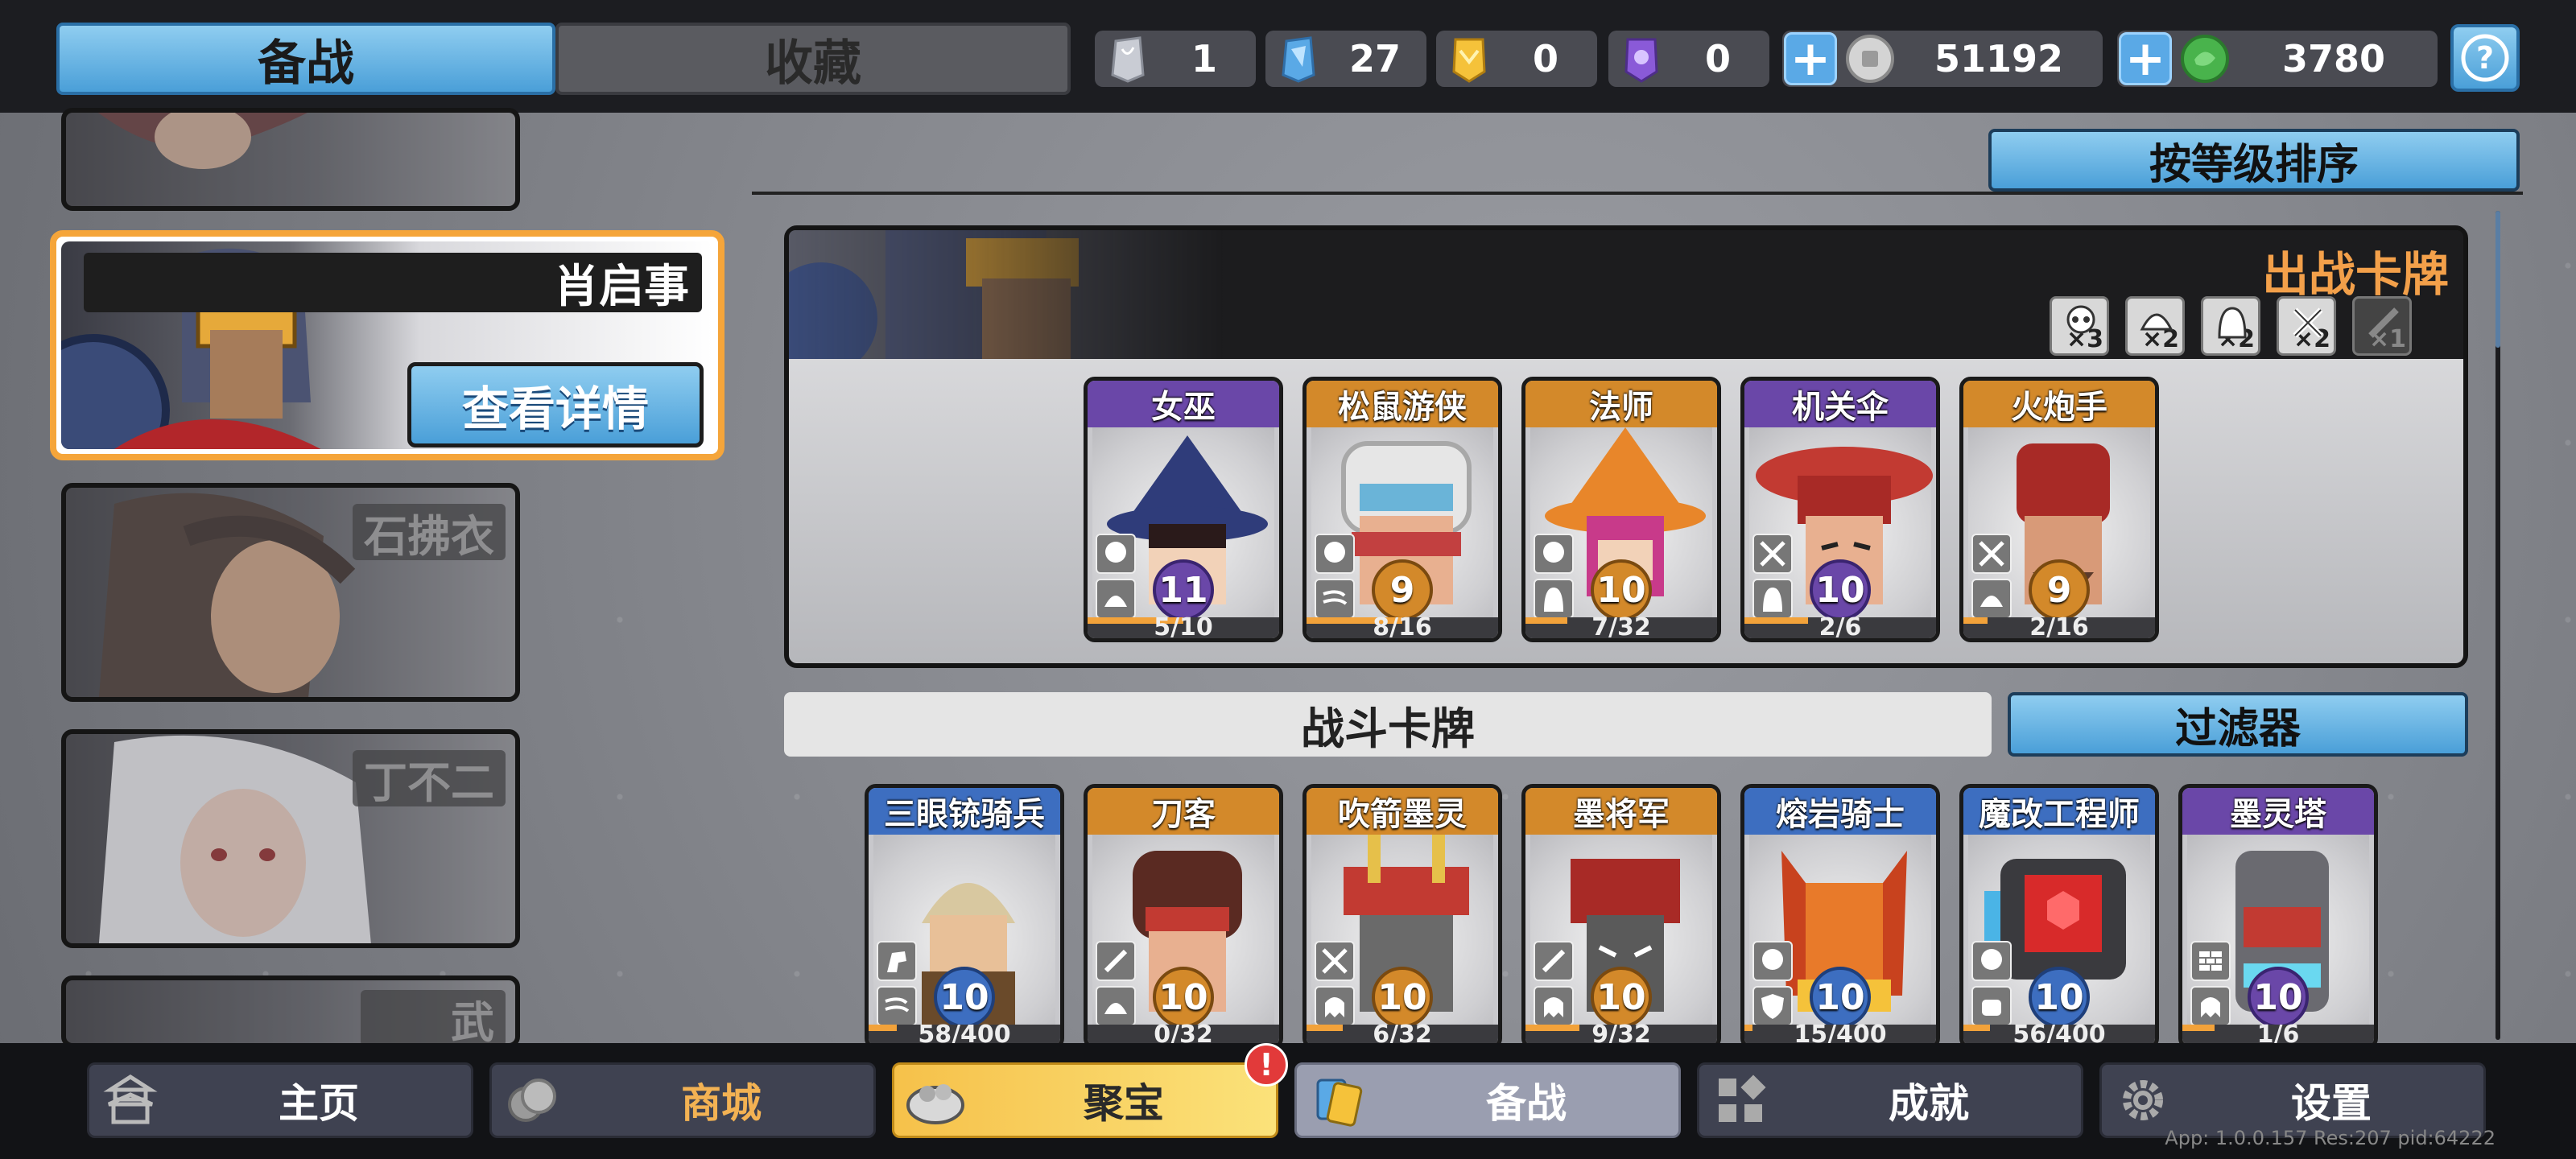 The width and height of the screenshot is (2576, 1159). I want to click on nav-prep: 备战, so click(1487, 1100).